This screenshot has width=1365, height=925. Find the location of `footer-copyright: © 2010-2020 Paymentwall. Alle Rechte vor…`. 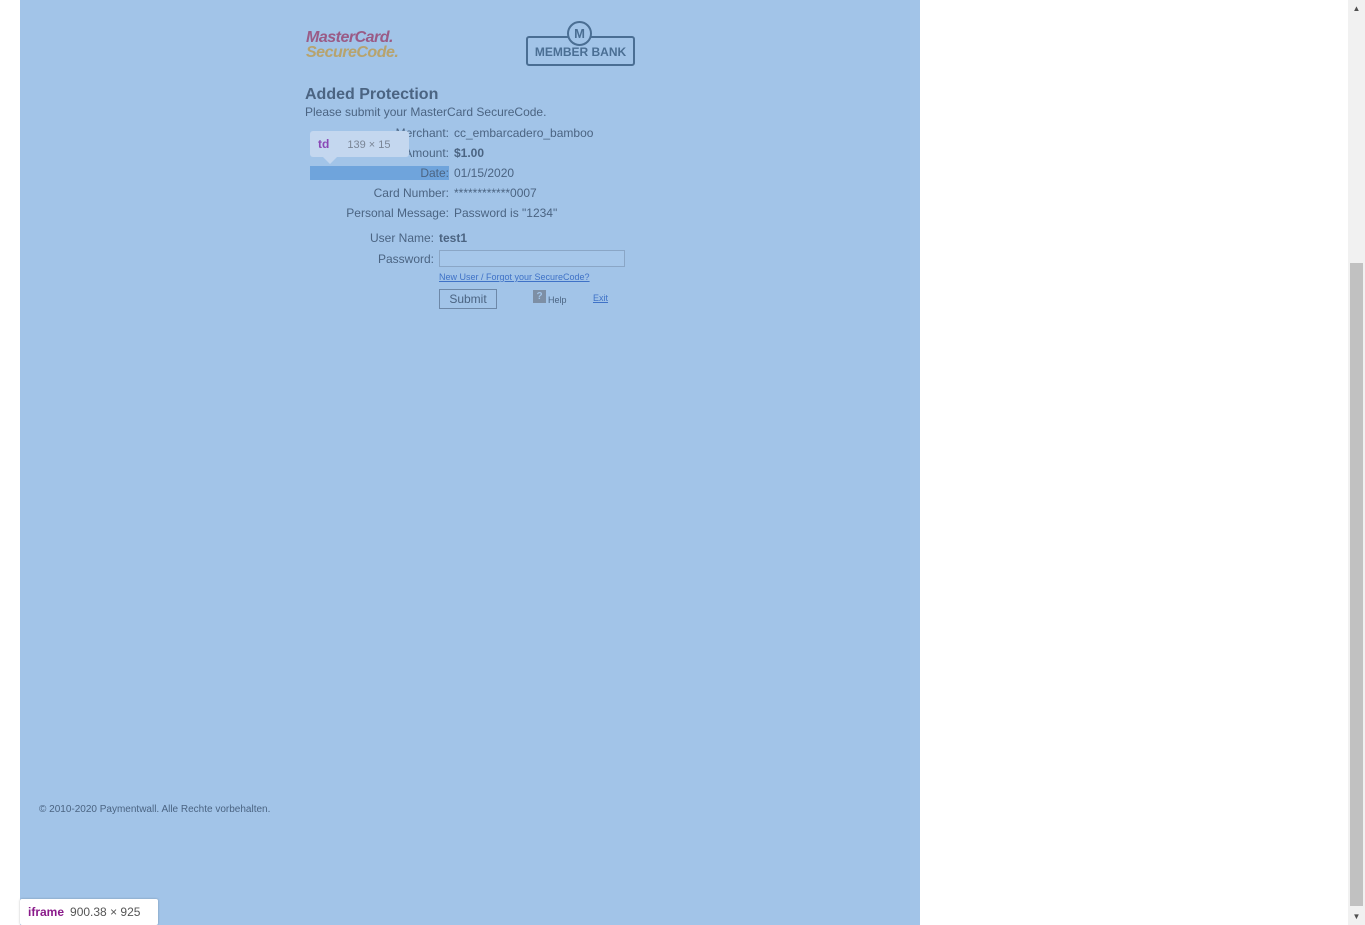

footer-copyright: © 2010-2020 Paymentwall. Alle Rechte vor… is located at coordinates (155, 809).